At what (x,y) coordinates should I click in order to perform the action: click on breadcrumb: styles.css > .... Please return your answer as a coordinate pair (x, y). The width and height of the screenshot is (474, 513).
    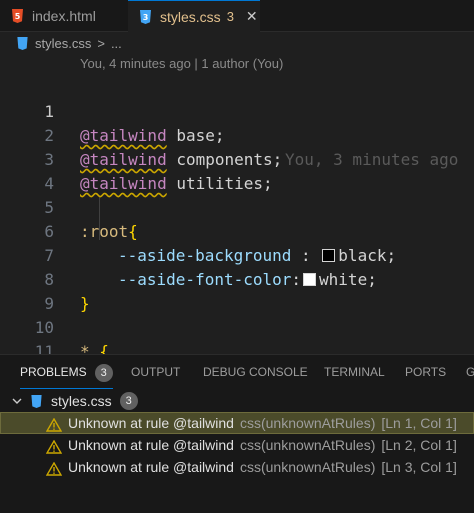
    Looking at the image, I should click on (237, 43).